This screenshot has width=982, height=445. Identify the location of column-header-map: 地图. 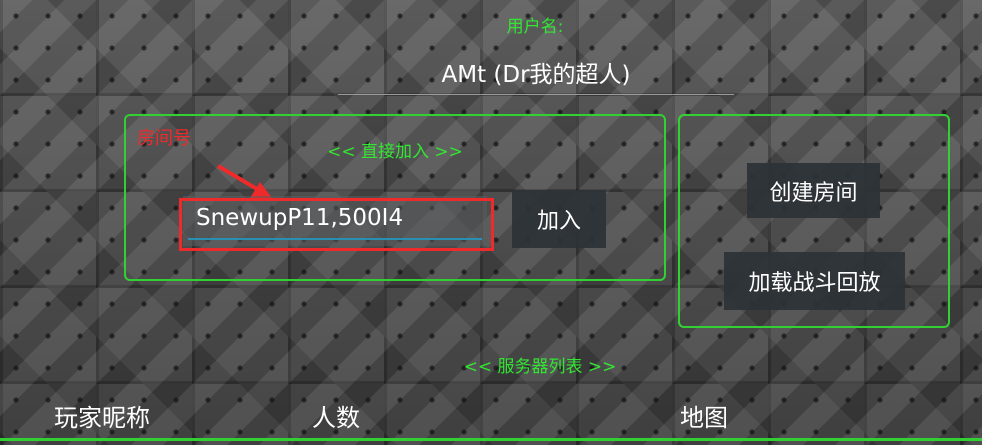
(704, 418).